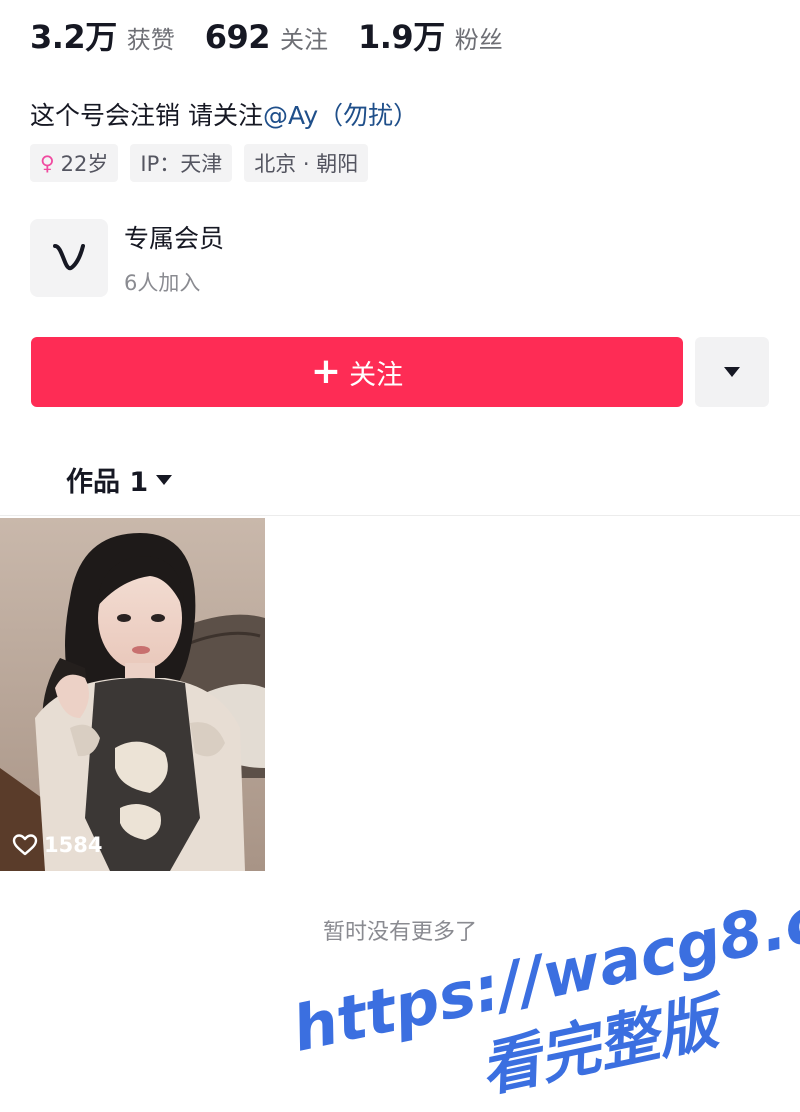  What do you see at coordinates (399, 932) in the screenshot?
I see `no-more-content-text: 暂时没有更多了` at bounding box center [399, 932].